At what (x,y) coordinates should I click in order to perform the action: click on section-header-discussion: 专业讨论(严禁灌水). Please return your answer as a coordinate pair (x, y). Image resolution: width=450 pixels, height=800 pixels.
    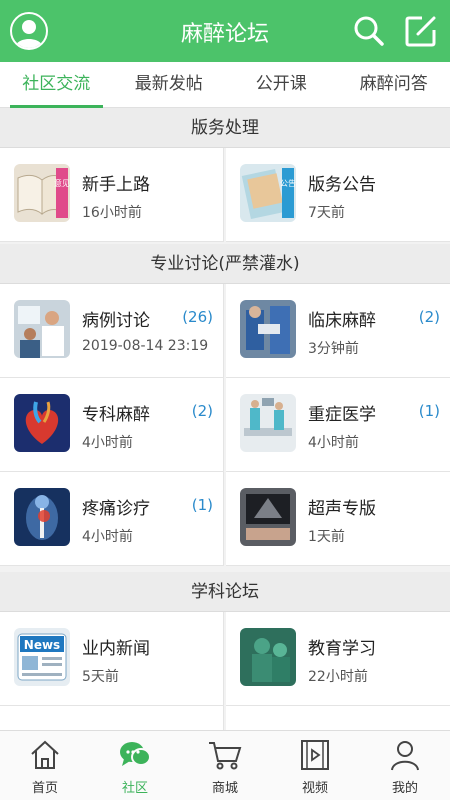
    Looking at the image, I should click on (225, 264).